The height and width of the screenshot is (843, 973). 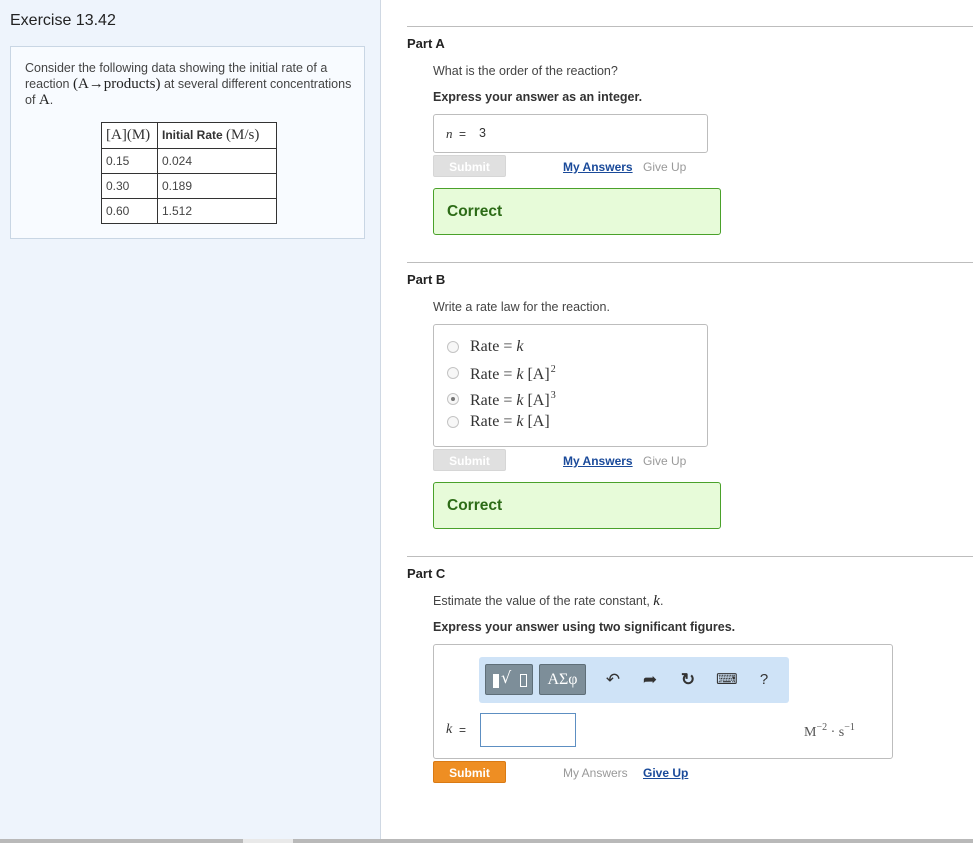 I want to click on table-cell-concentration: 0.30, so click(x=129, y=186).